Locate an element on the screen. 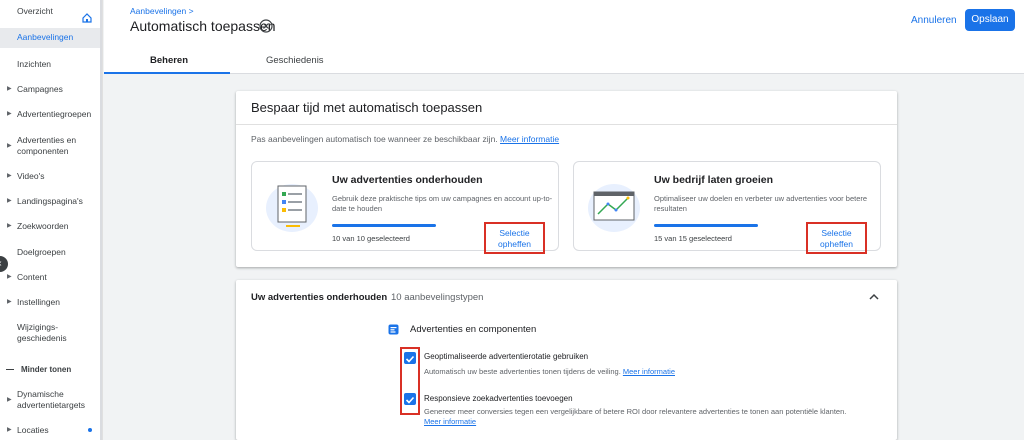 The height and width of the screenshot is (440, 1024). sidebar-item-videos: ▶ Video's is located at coordinates (50, 178).